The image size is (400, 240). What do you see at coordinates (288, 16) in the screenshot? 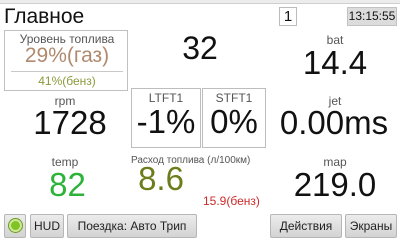
I see `page-number-indicator: 1` at bounding box center [288, 16].